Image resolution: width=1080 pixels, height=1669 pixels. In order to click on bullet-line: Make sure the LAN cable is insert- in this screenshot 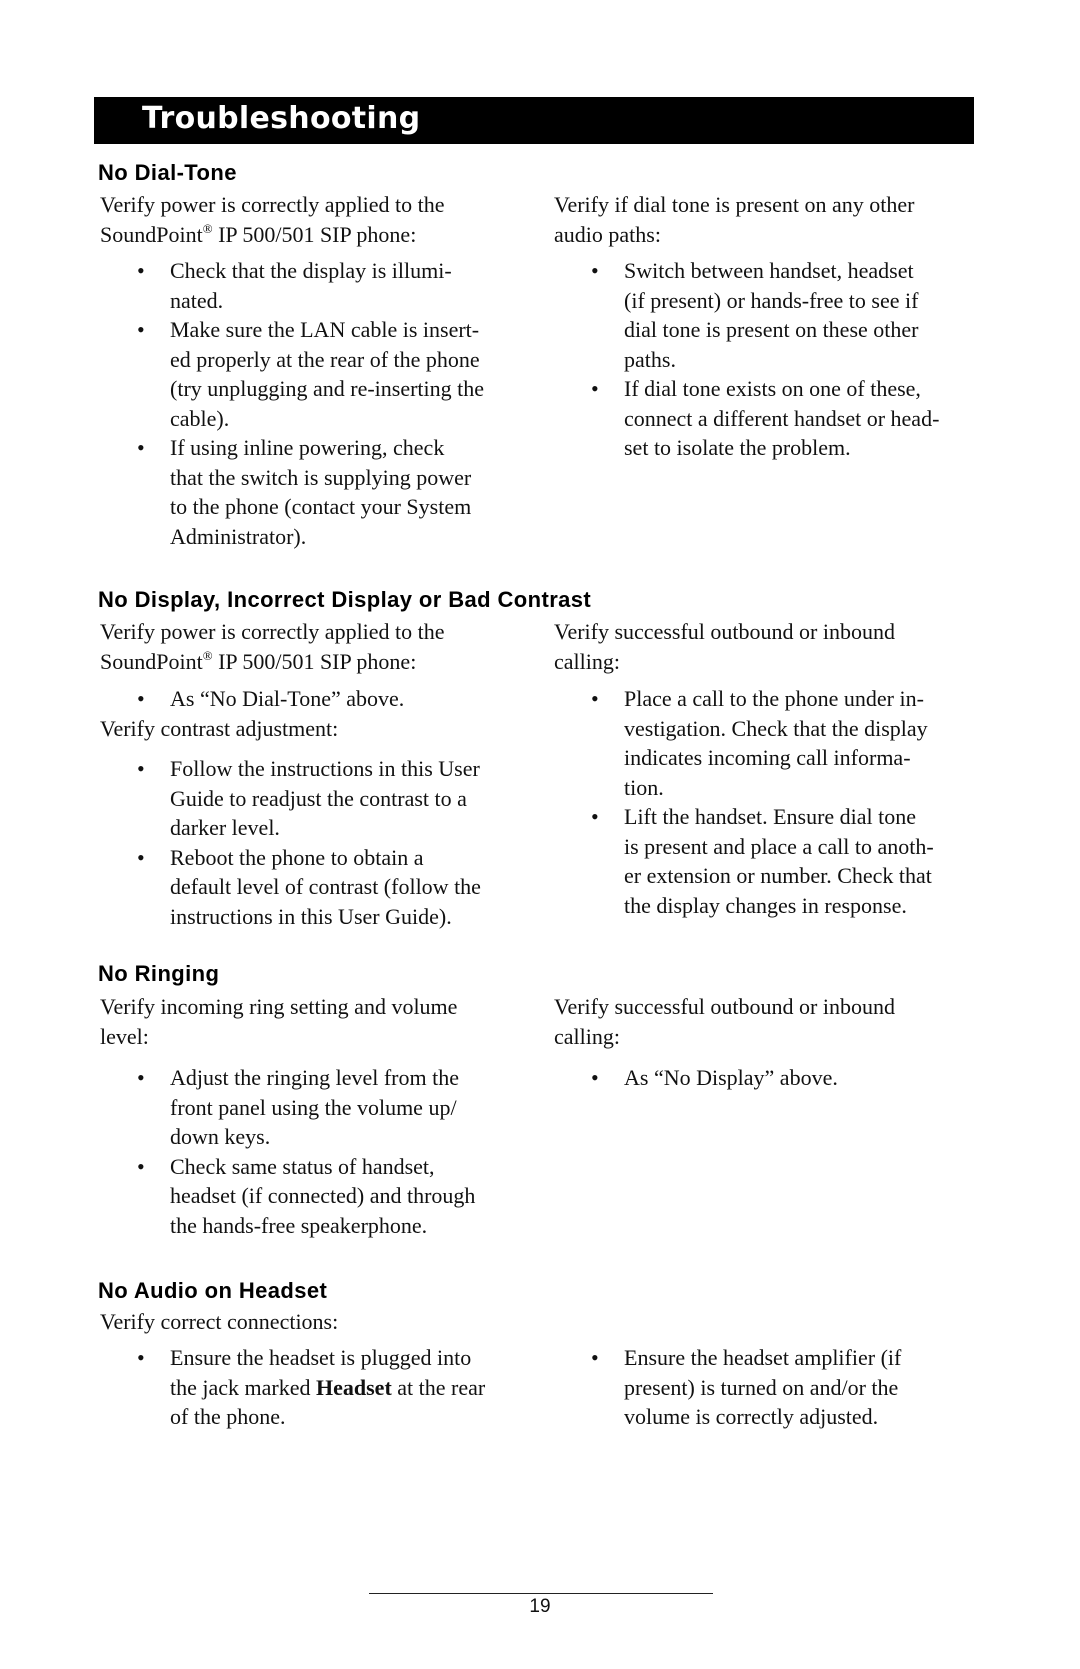, I will do `click(325, 329)`.